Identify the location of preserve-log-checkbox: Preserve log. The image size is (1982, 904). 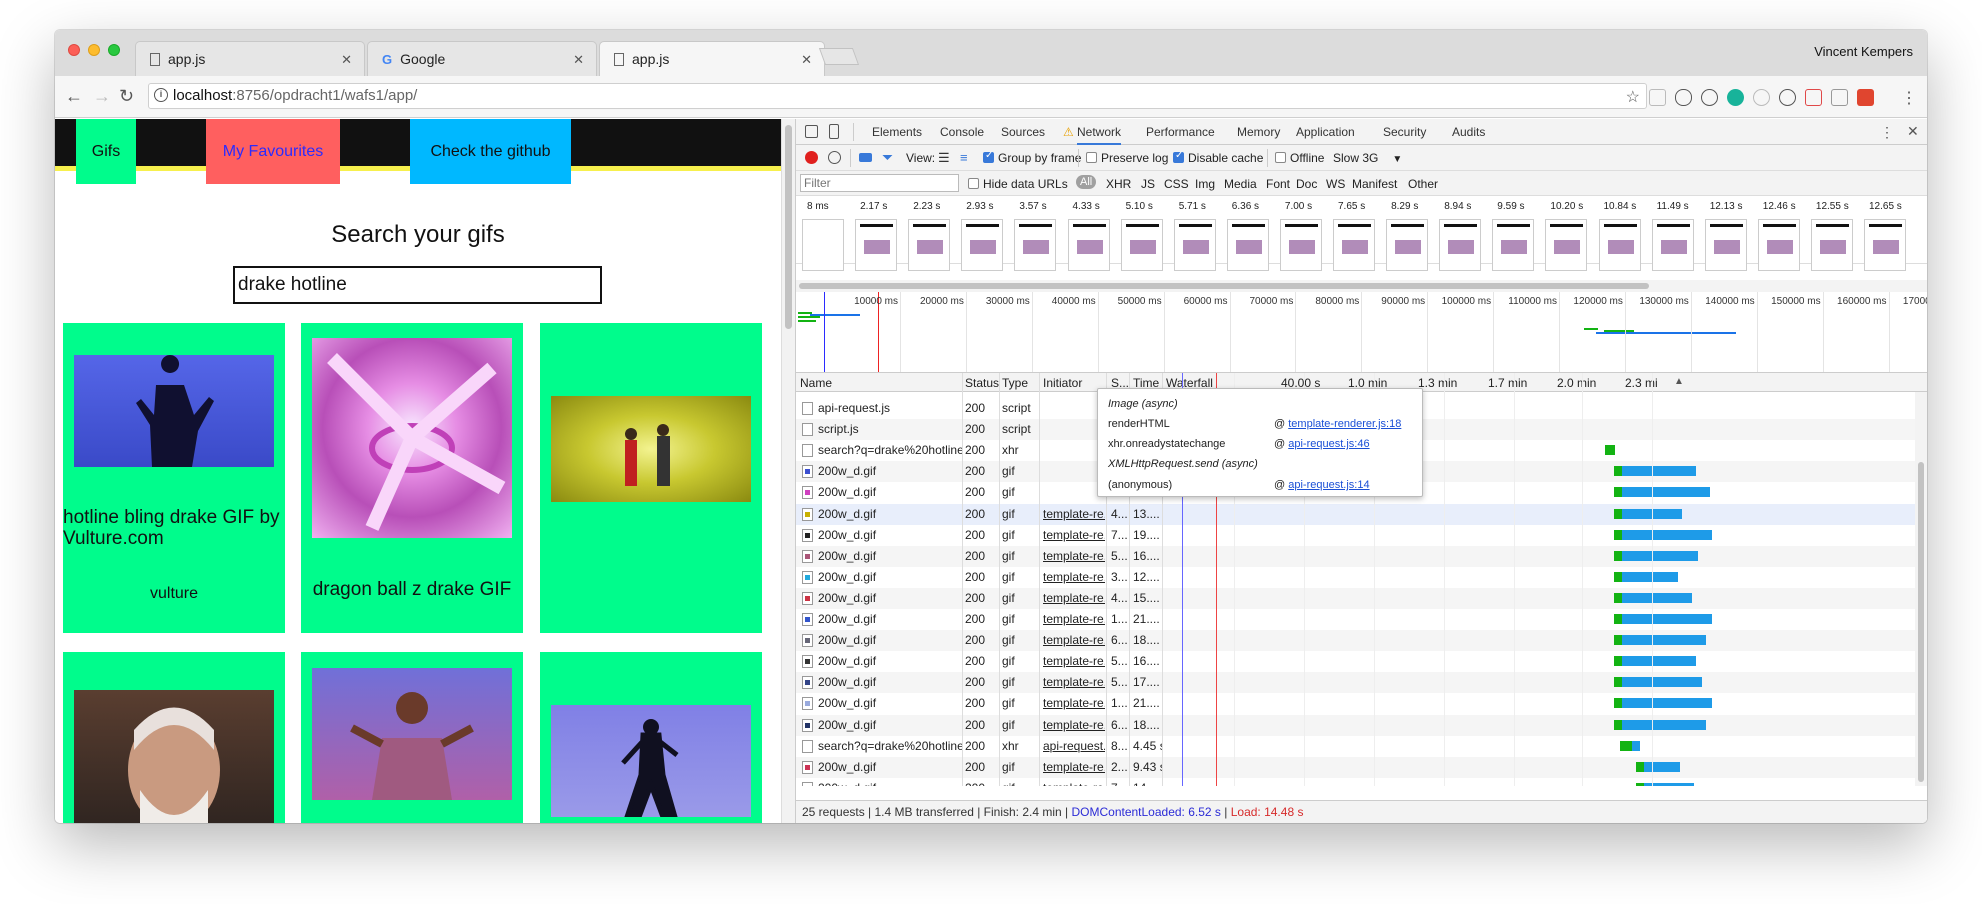
(1127, 158).